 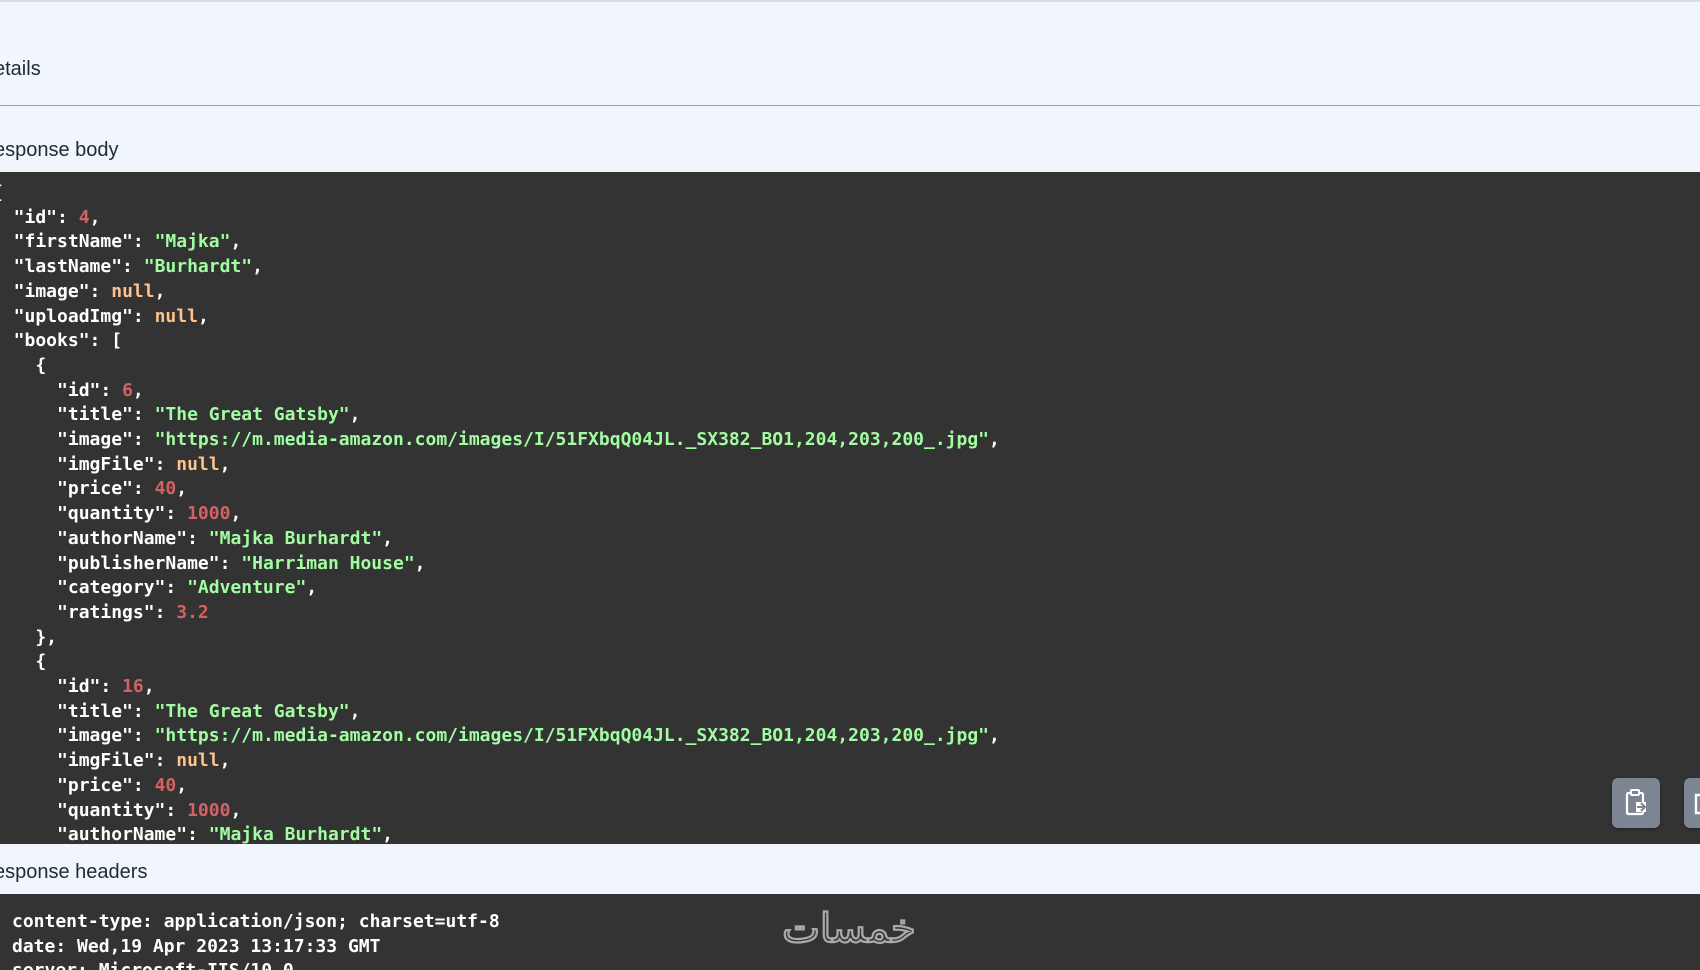 I want to click on json-line: "lastName": "Burhardt",, so click(x=131, y=266).